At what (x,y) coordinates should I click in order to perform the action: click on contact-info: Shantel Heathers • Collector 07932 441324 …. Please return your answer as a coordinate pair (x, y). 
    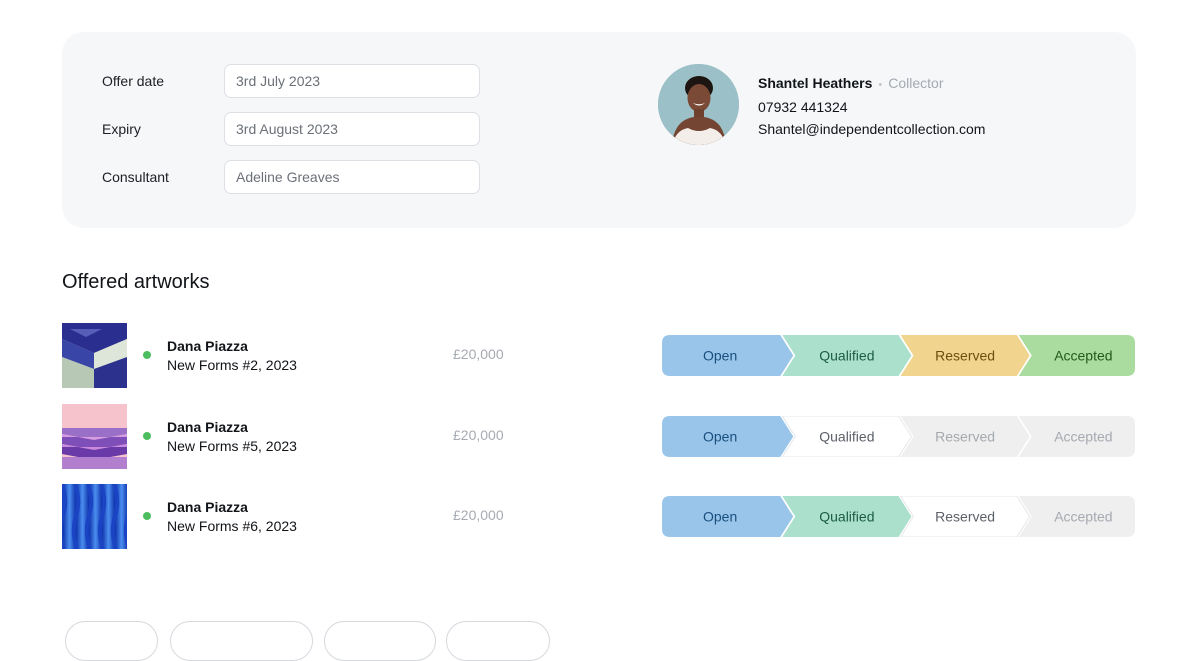
    Looking at the image, I should click on (871, 108).